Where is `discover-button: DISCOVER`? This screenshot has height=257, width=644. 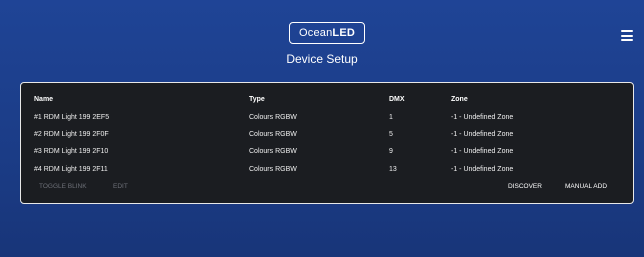
discover-button: DISCOVER is located at coordinates (525, 186).